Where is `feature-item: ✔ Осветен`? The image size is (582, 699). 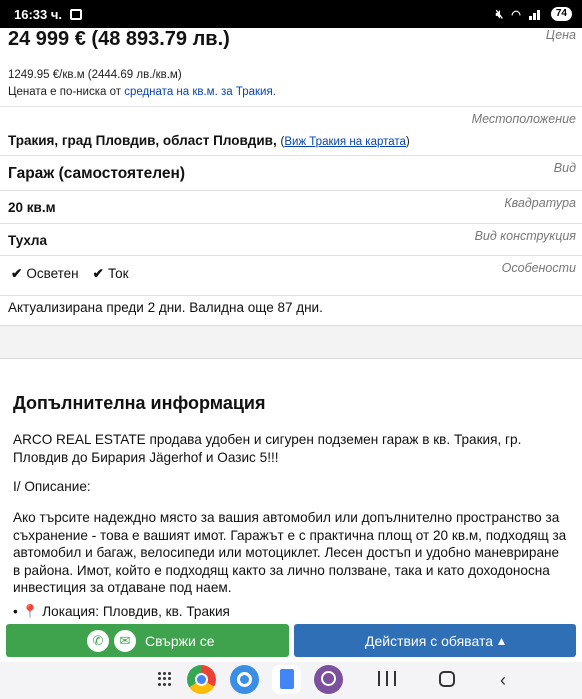
feature-item: ✔ Осветен is located at coordinates (45, 274).